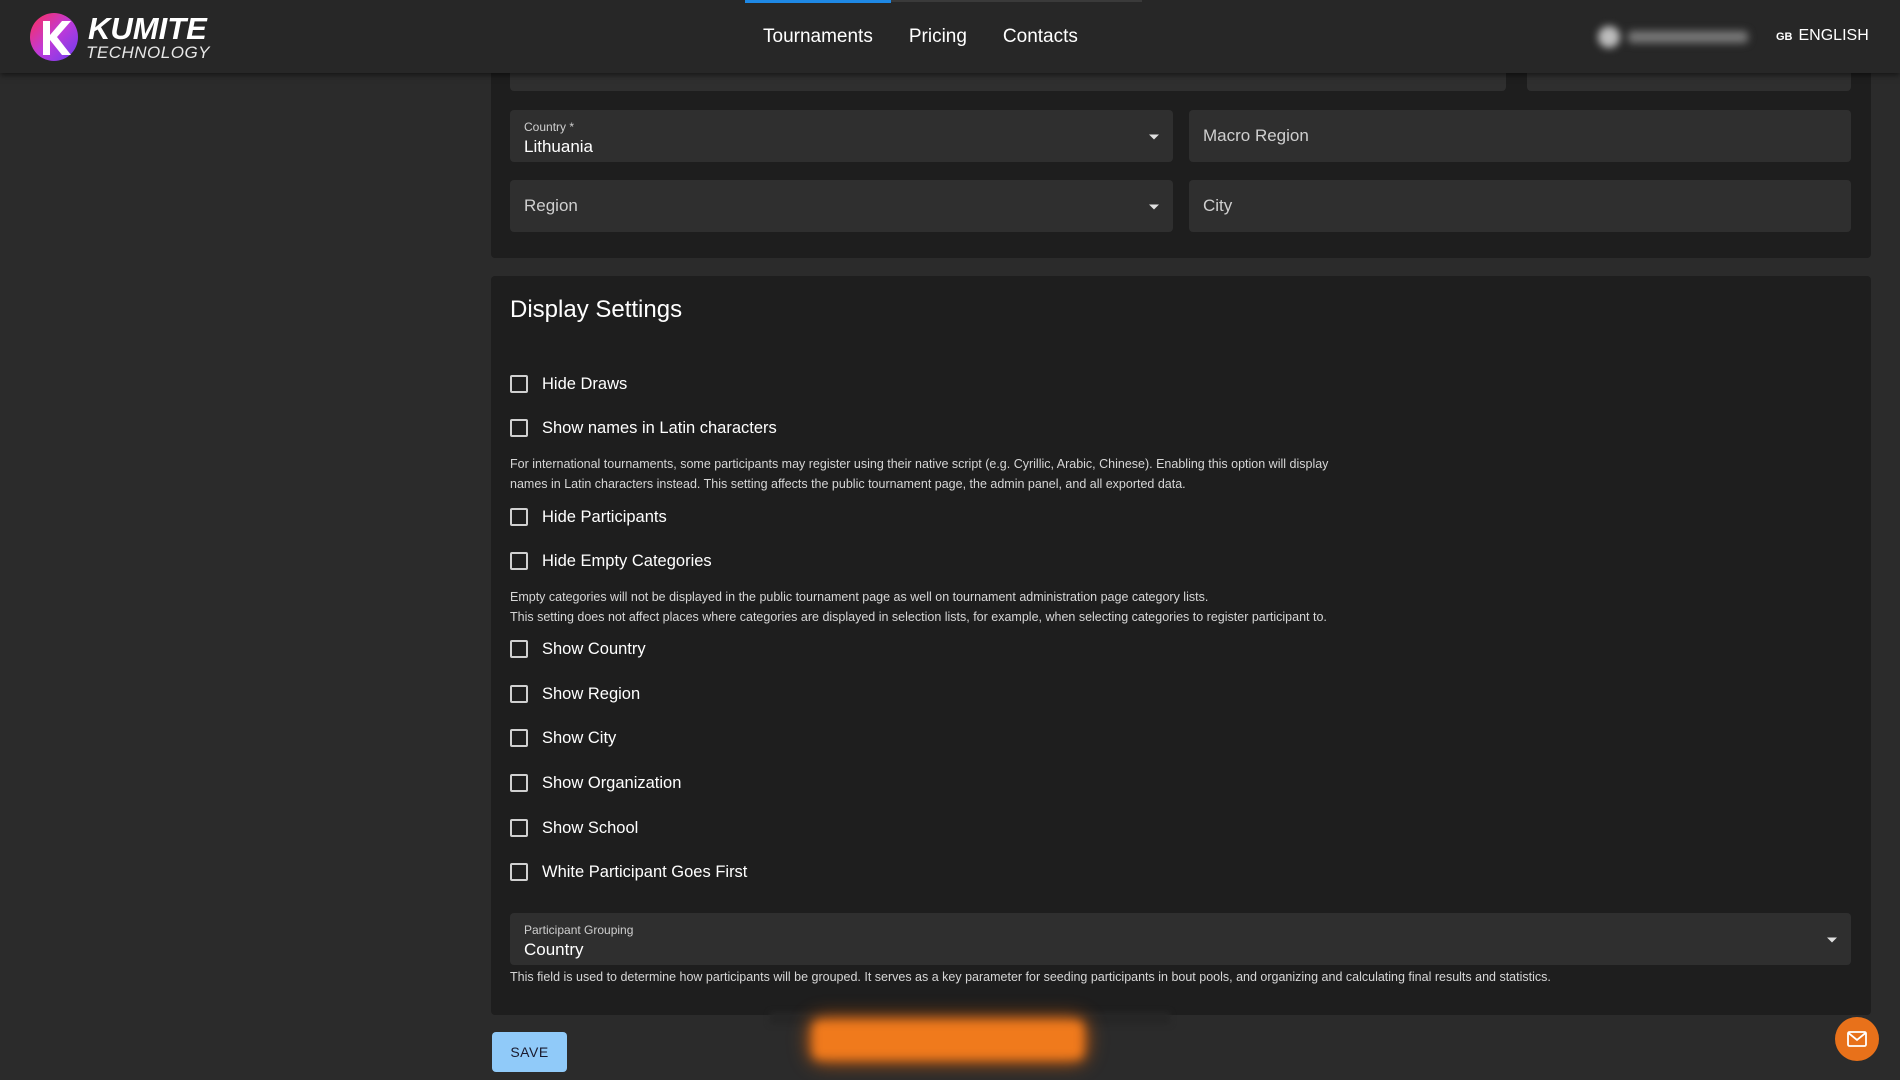  I want to click on option-latin-names: Show names in Latin characters, so click(643, 428).